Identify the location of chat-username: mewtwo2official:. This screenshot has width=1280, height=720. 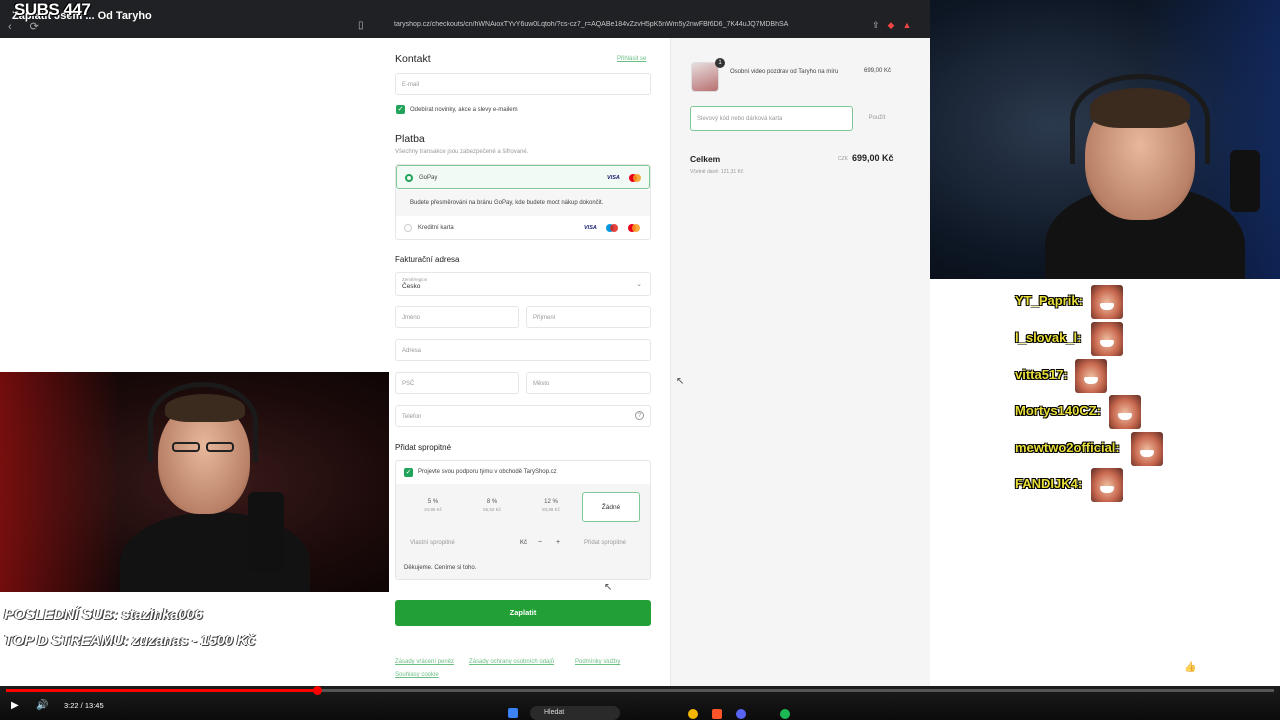
(1067, 447).